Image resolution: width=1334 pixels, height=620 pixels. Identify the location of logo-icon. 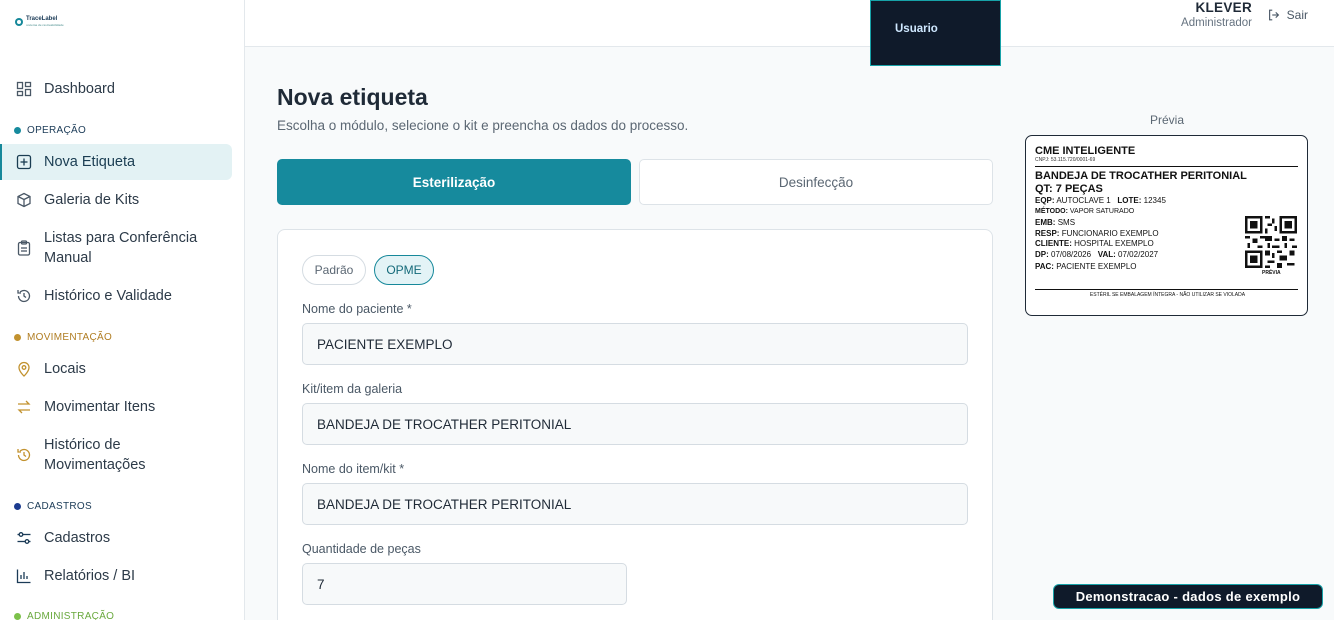
(19, 22).